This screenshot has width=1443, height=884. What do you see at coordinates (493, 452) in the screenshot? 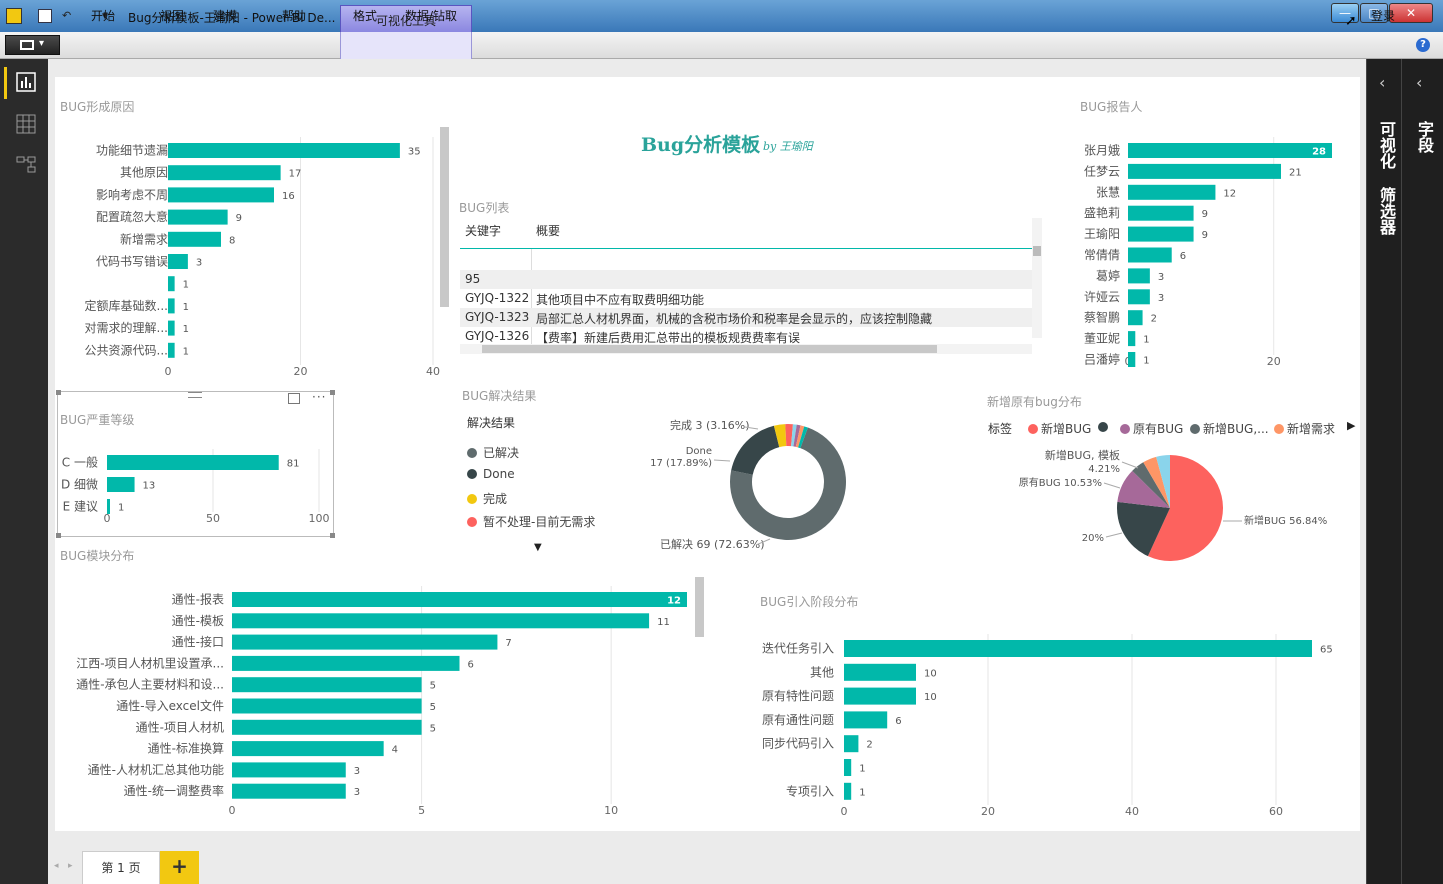
I see `legend-item: 已解决` at bounding box center [493, 452].